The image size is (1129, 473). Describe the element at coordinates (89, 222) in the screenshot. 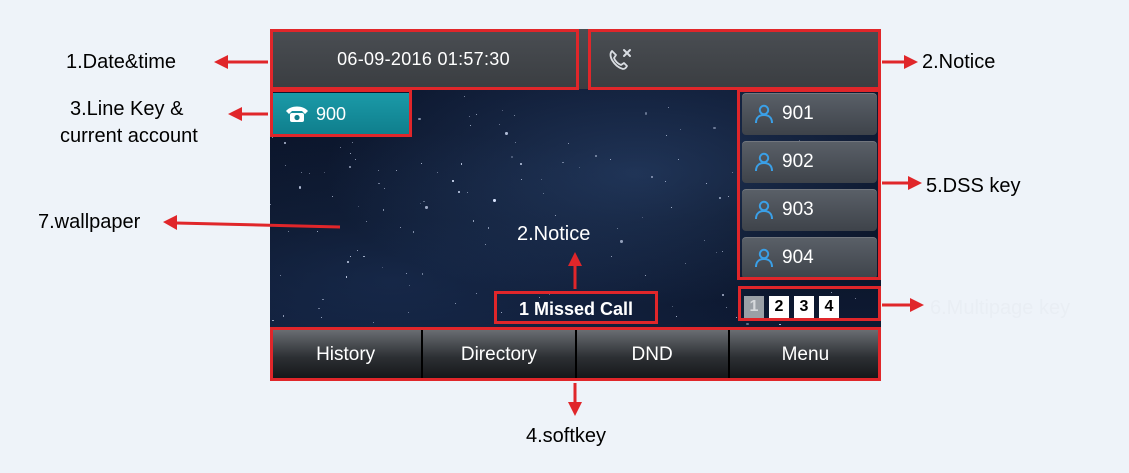

I see `wallpaper-label: 7.wallpaper` at that location.